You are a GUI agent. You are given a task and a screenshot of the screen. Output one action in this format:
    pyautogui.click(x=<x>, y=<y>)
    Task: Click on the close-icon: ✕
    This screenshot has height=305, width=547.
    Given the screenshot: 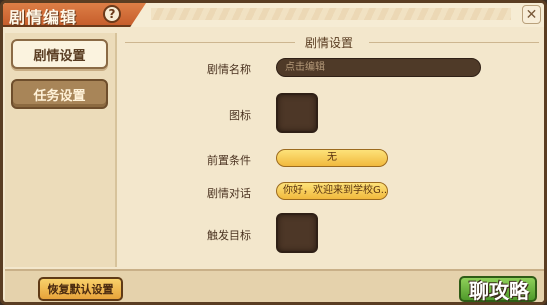 What is the action you would take?
    pyautogui.click(x=531, y=14)
    